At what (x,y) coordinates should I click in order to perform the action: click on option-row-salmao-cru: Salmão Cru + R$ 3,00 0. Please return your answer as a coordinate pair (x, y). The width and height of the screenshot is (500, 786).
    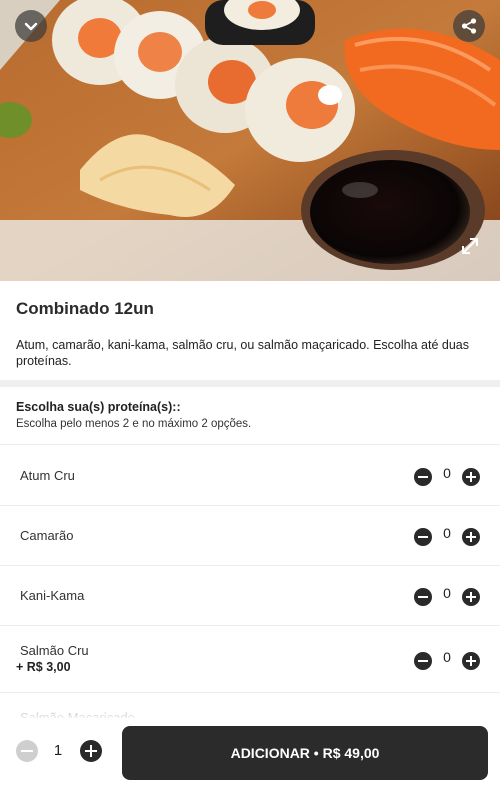
    Looking at the image, I should click on (250, 659).